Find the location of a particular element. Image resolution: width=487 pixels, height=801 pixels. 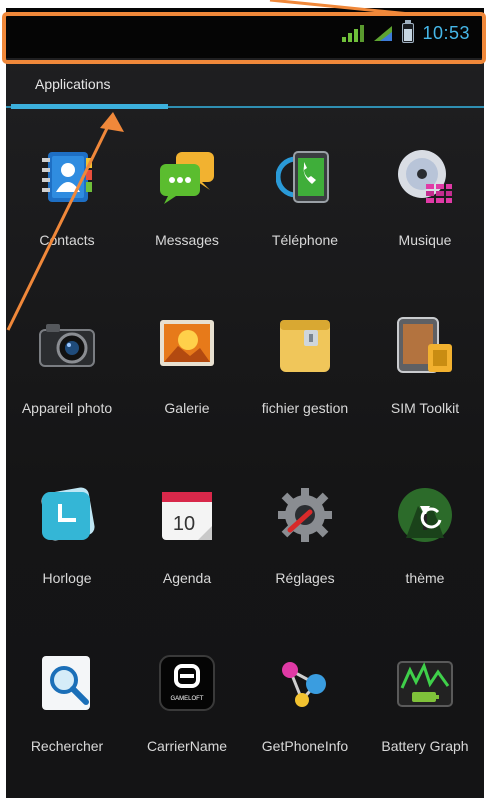

app-contacts: Contacts is located at coordinates (67, 218).